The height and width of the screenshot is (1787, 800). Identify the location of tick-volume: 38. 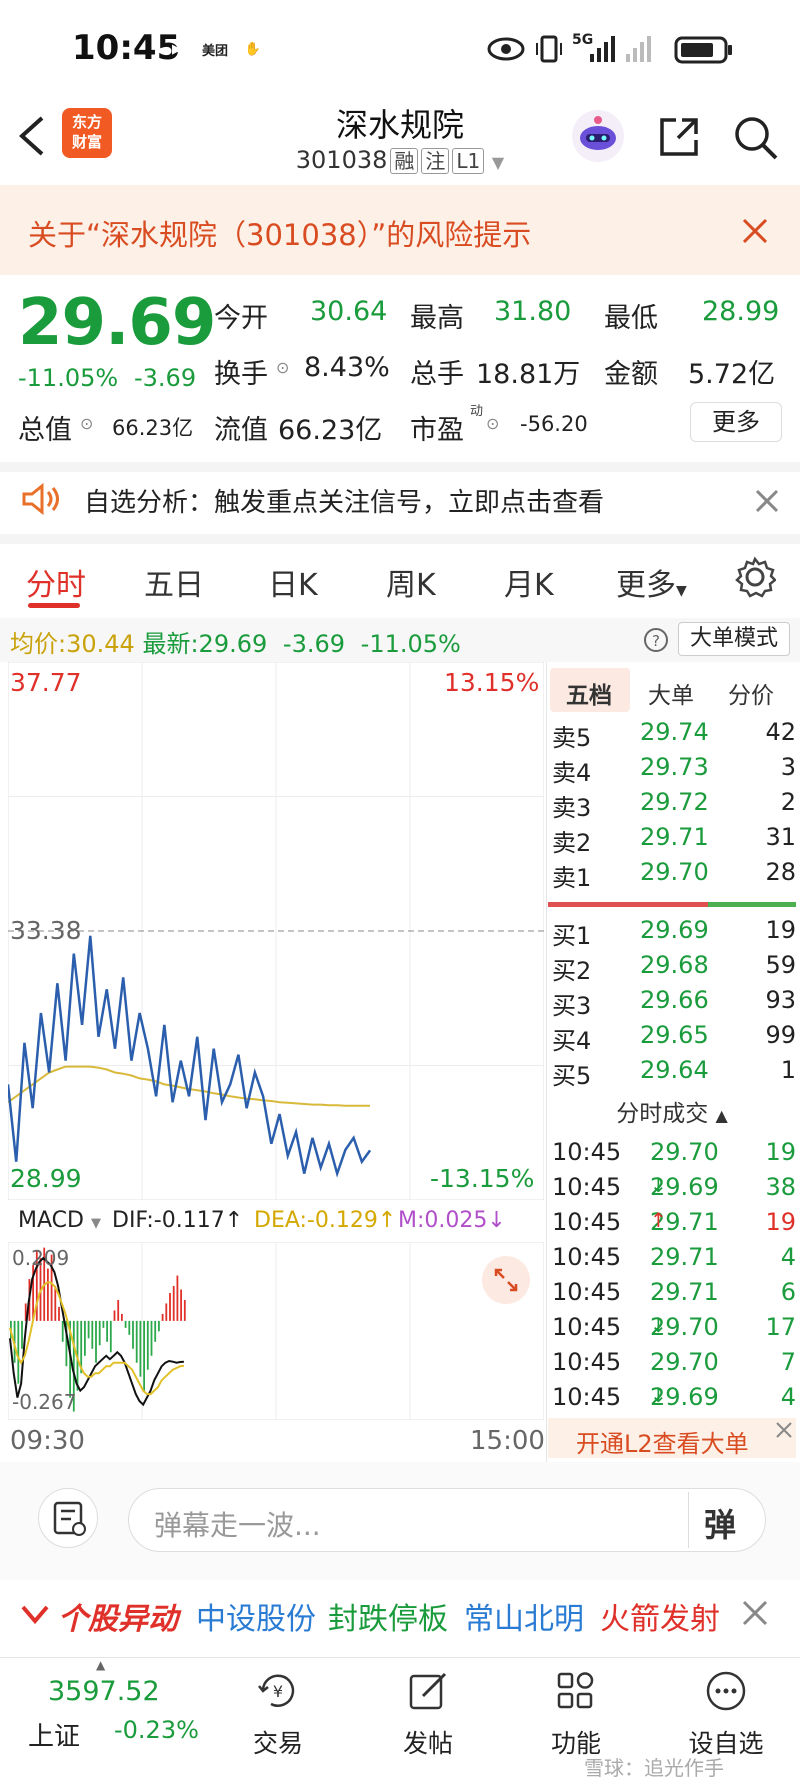
(780, 1187).